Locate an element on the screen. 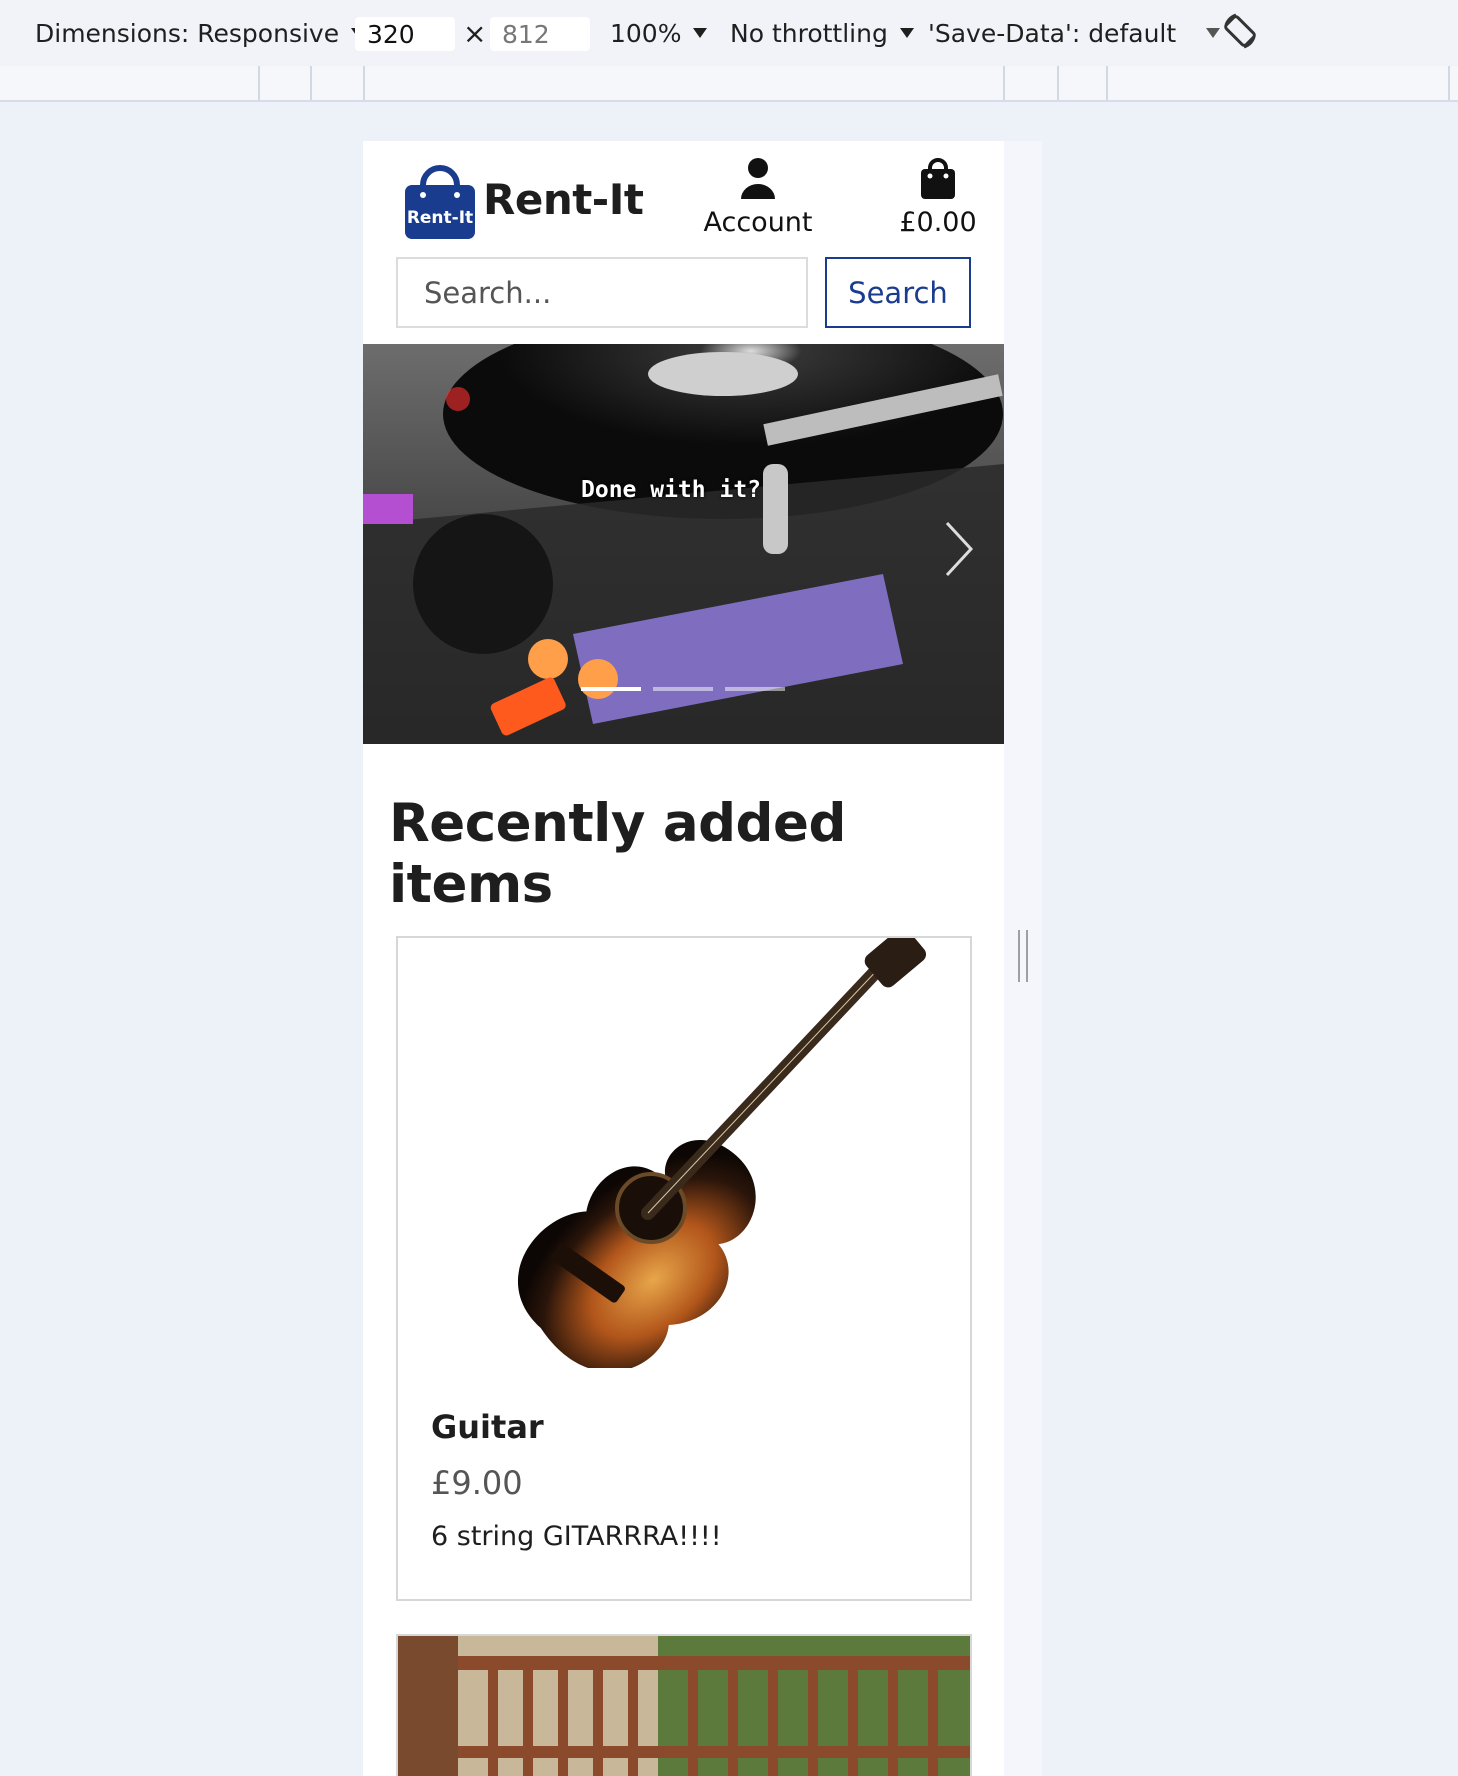  user-icon is located at coordinates (758, 178).